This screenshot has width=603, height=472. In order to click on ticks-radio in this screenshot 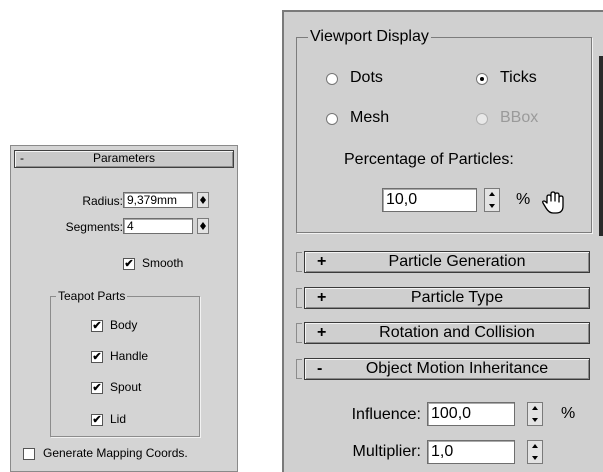, I will do `click(482, 79)`.